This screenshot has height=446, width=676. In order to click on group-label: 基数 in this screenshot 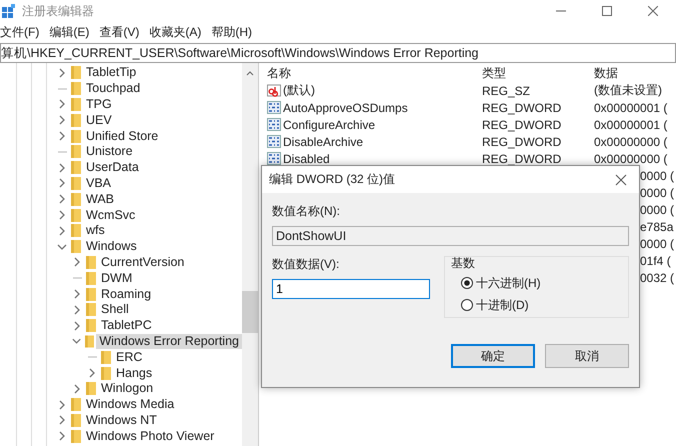, I will do `click(463, 263)`.